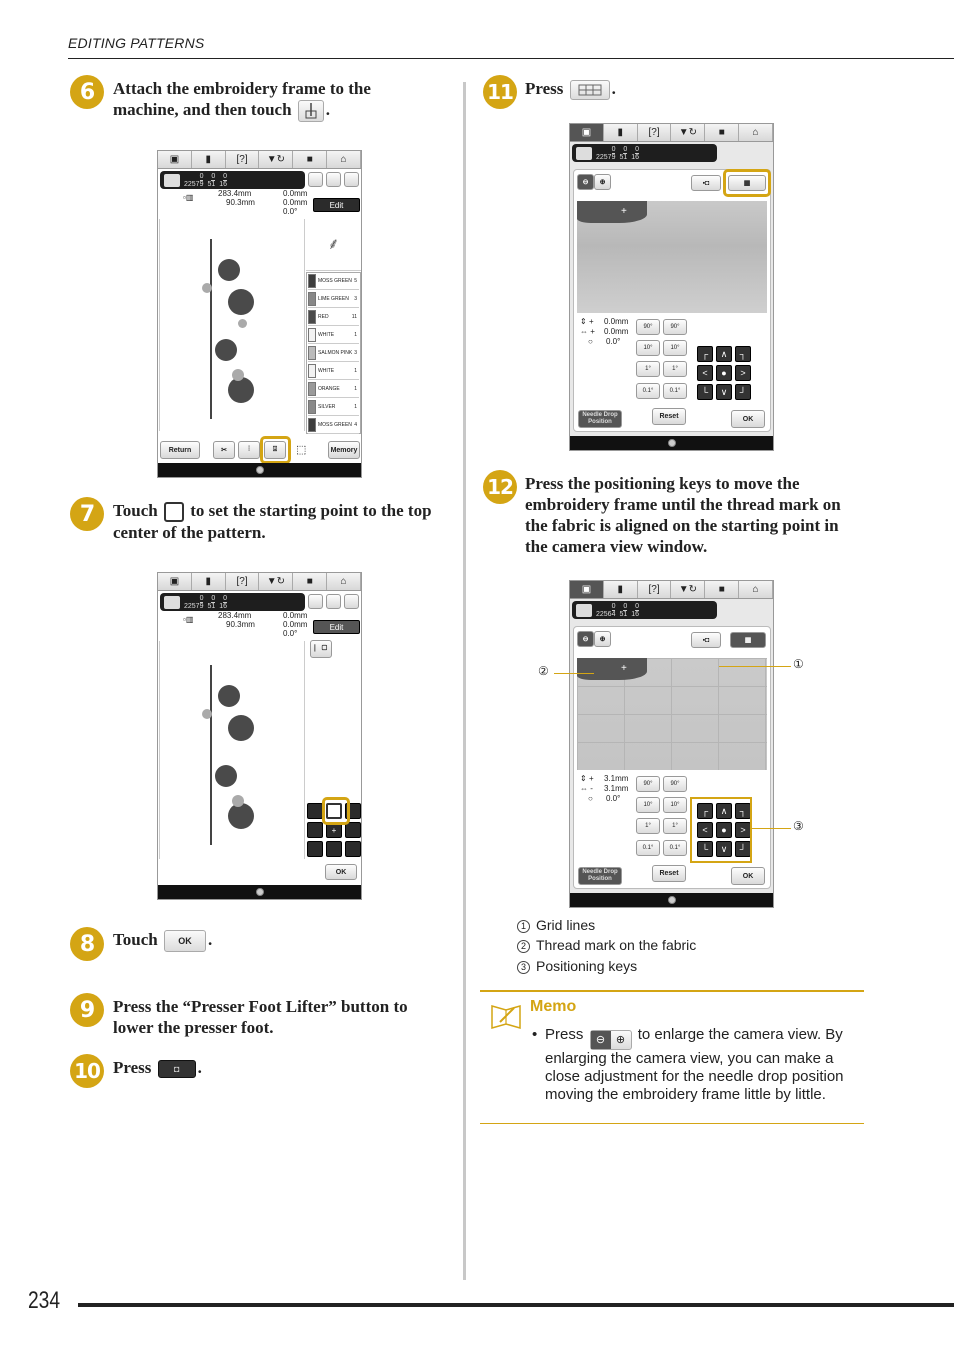 The image size is (954, 1350). Describe the element at coordinates (743, 392) in the screenshot. I see `move-down-right: ┘` at that location.